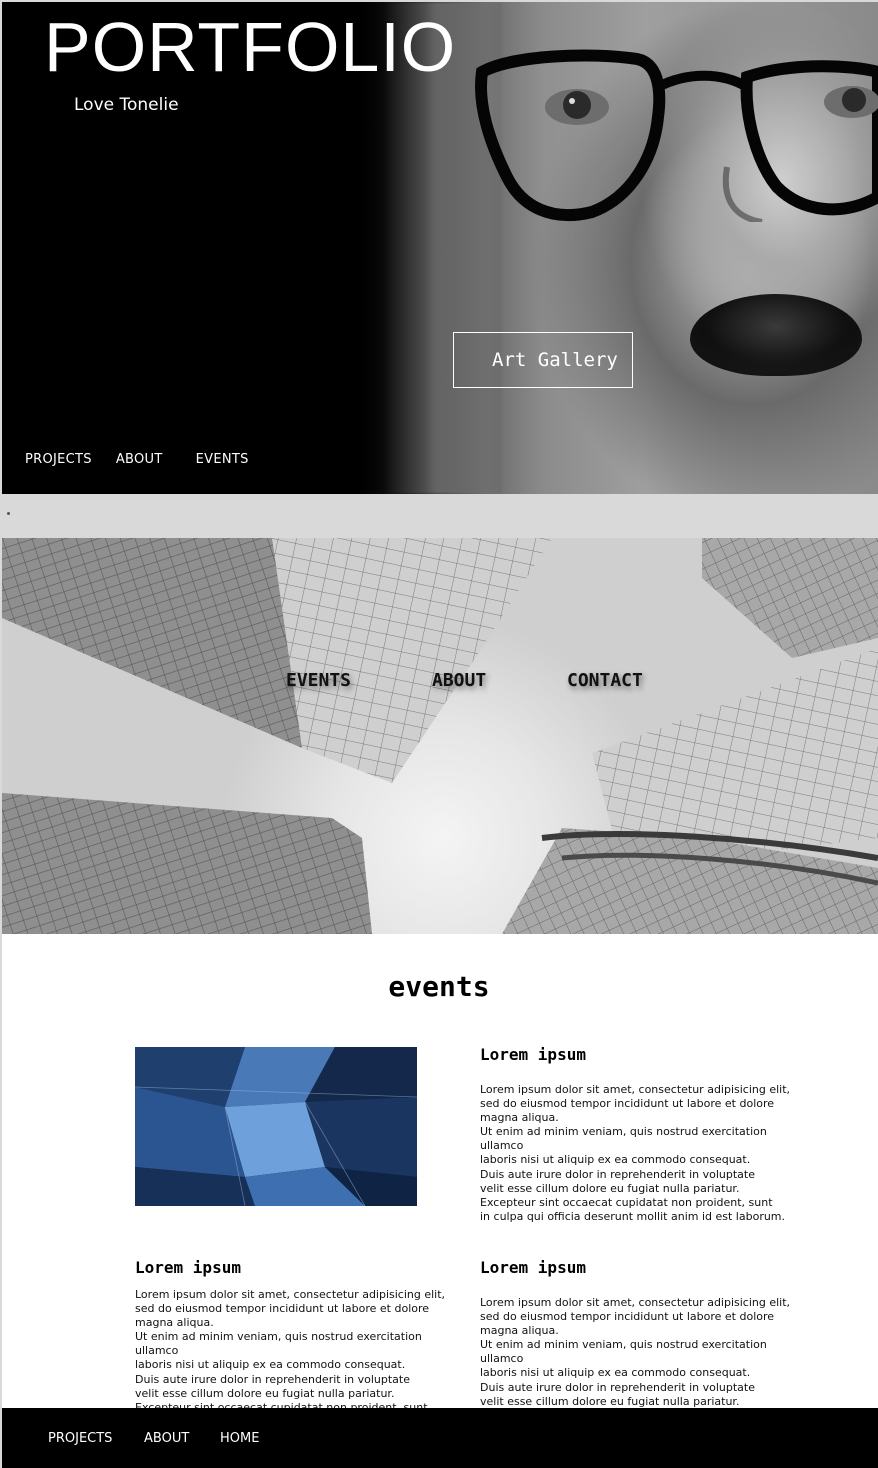  I want to click on hero-nav-about: ABOUT, so click(139, 459).